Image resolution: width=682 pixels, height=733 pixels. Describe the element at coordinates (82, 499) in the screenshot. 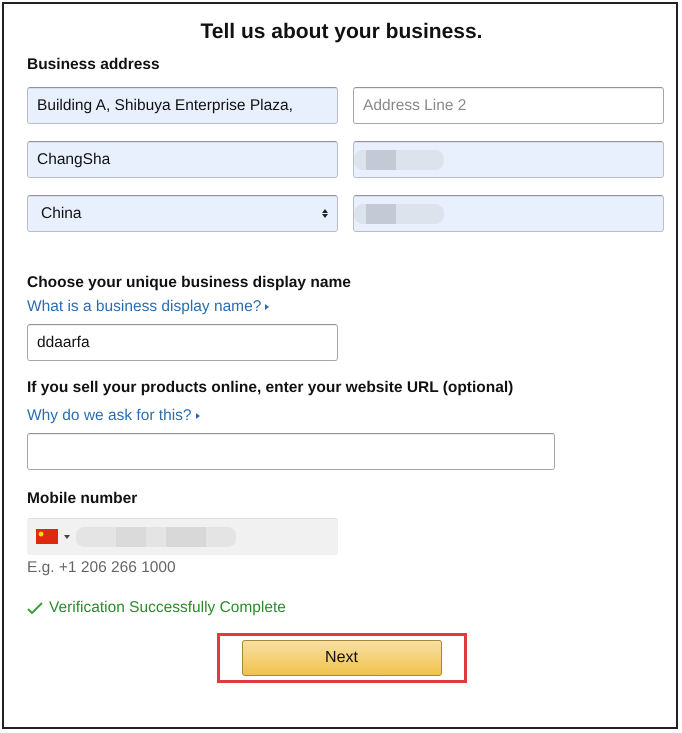

I see `field-label: Mobile number` at that location.